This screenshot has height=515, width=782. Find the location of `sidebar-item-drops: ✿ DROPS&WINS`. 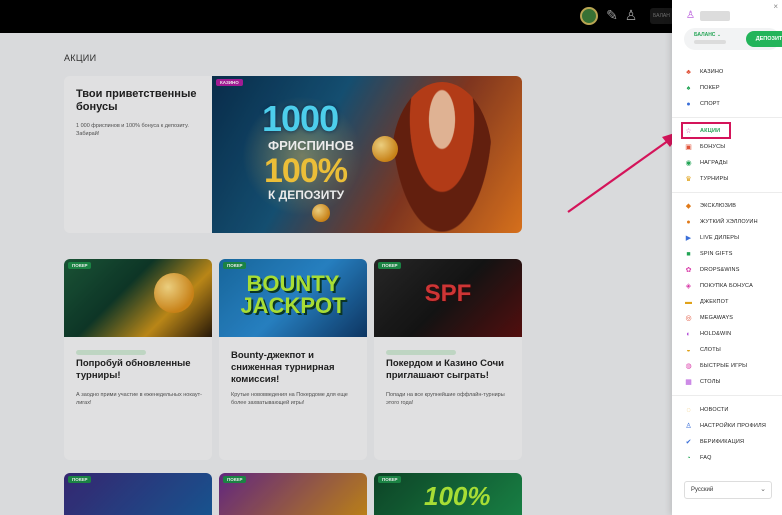

sidebar-item-drops: ✿ DROPS&WINS is located at coordinates (712, 270).